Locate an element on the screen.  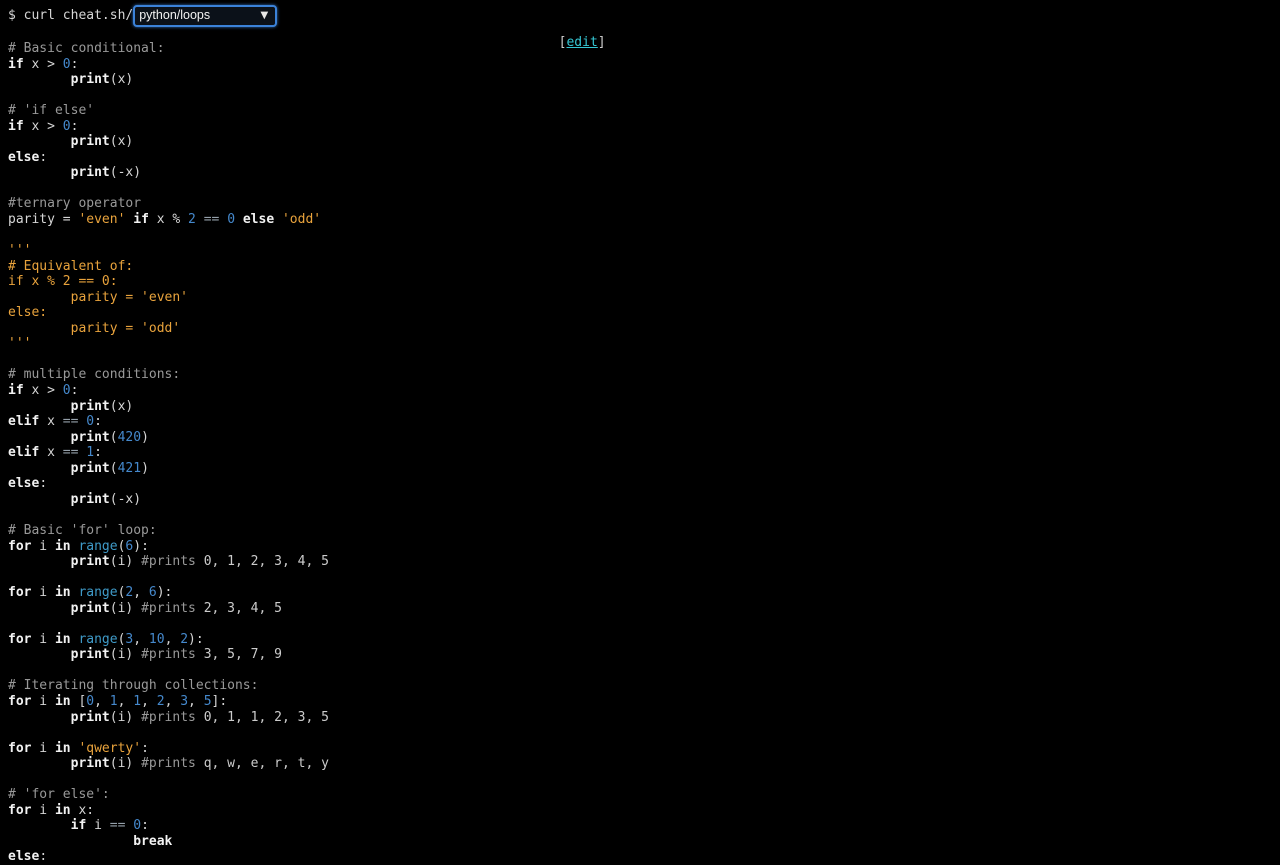
code-line: parity = 'even' if x % 2 == 0 else 'odd' is located at coordinates (168, 220).